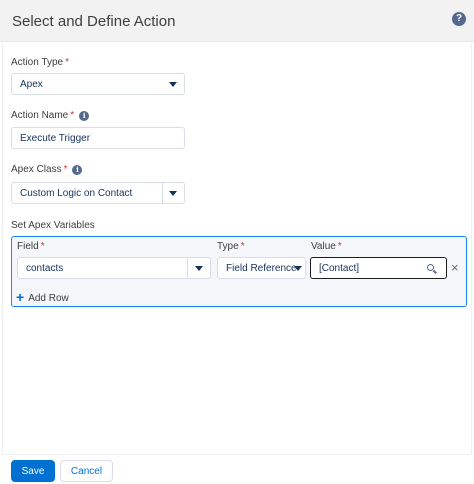 Image resolution: width=474 pixels, height=484 pixels. I want to click on column-header-value: Value *, so click(326, 246).